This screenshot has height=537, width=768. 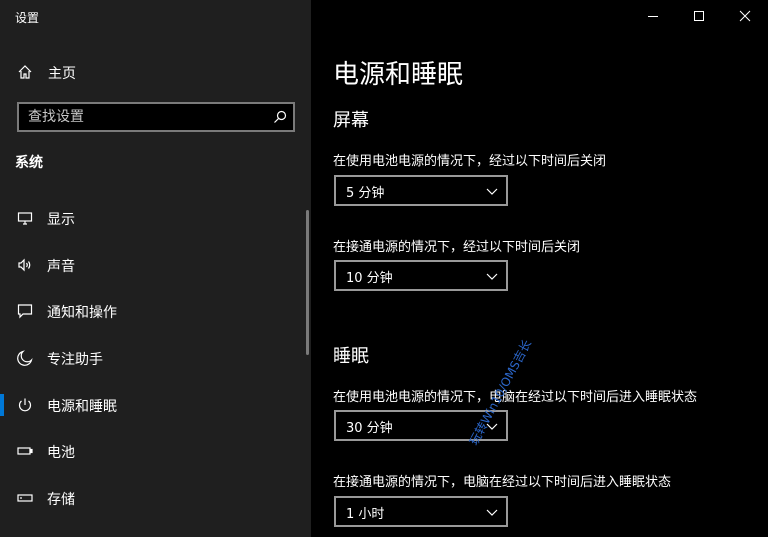 What do you see at coordinates (421, 511) in the screenshot?
I see `sleep-plugged-dropdown: 1 小时` at bounding box center [421, 511].